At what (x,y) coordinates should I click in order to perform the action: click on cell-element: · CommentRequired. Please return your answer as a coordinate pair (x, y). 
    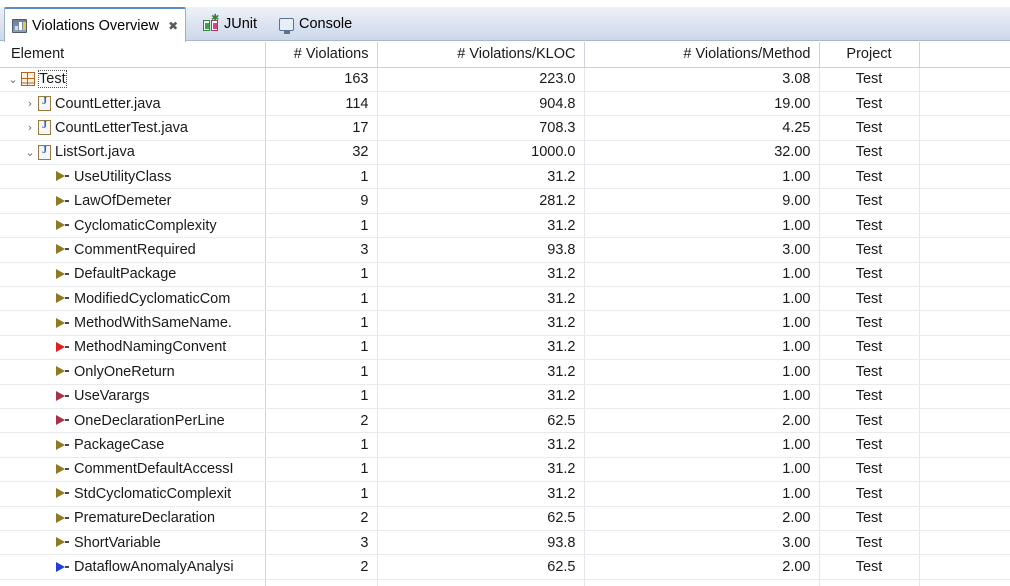
    Looking at the image, I should click on (133, 250).